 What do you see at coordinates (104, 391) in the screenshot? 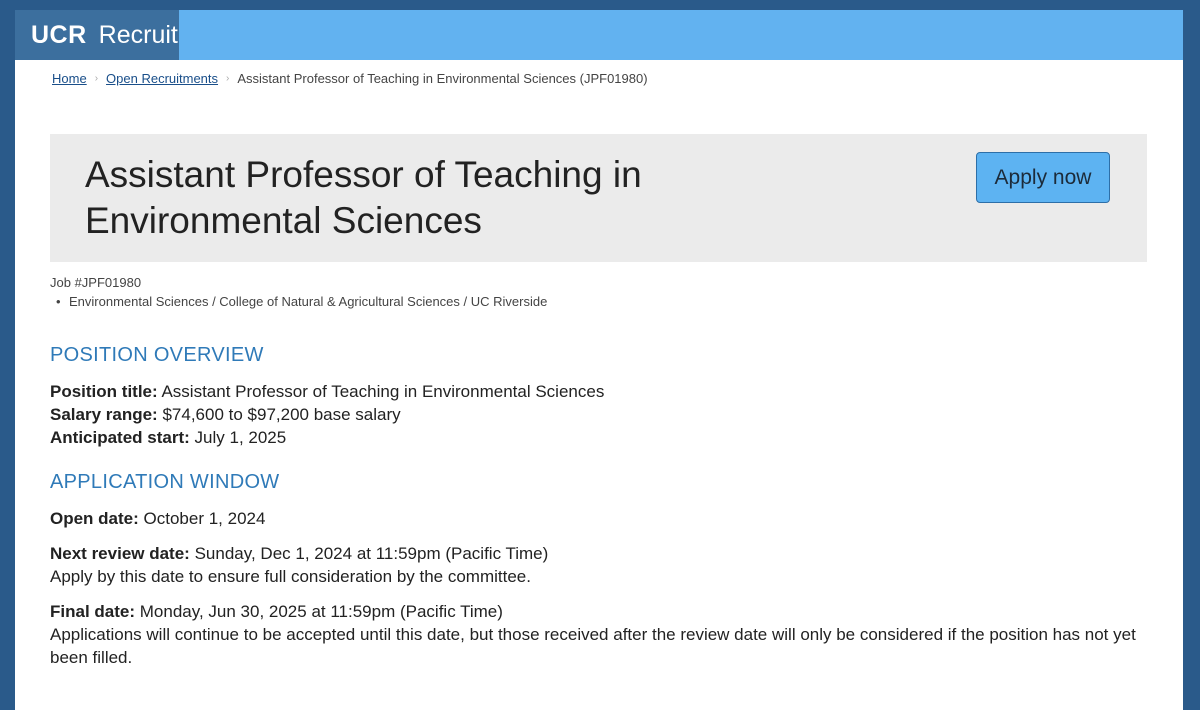
I see `position-title-label: Position title:` at bounding box center [104, 391].